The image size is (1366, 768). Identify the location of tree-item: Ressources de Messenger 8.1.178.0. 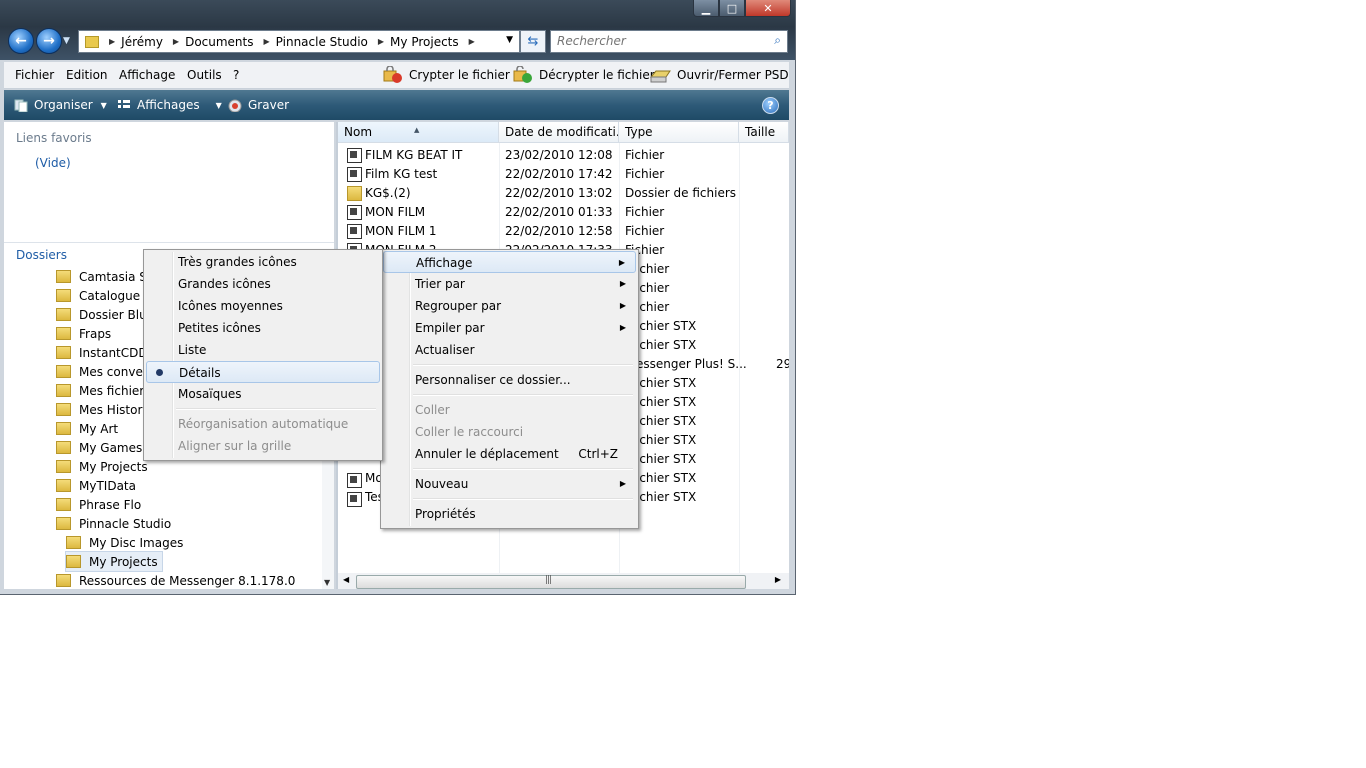
(175, 580).